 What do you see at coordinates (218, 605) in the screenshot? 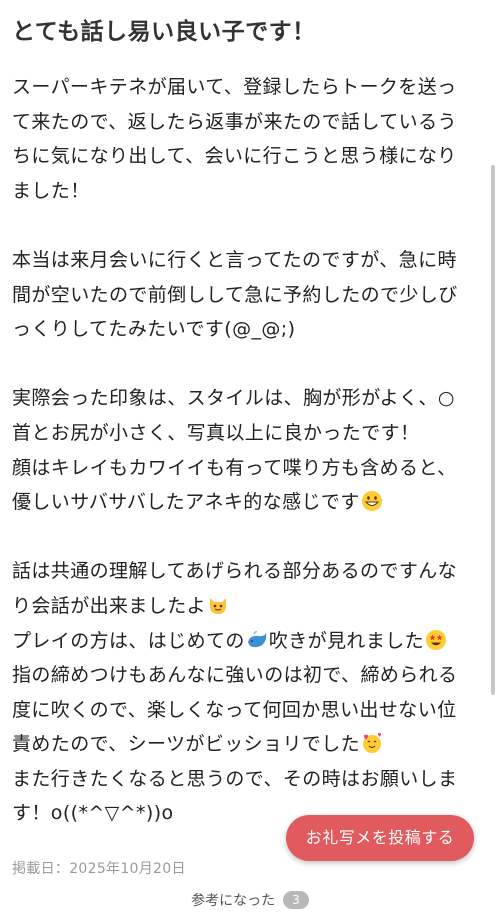
I see `cat-face-emoji` at bounding box center [218, 605].